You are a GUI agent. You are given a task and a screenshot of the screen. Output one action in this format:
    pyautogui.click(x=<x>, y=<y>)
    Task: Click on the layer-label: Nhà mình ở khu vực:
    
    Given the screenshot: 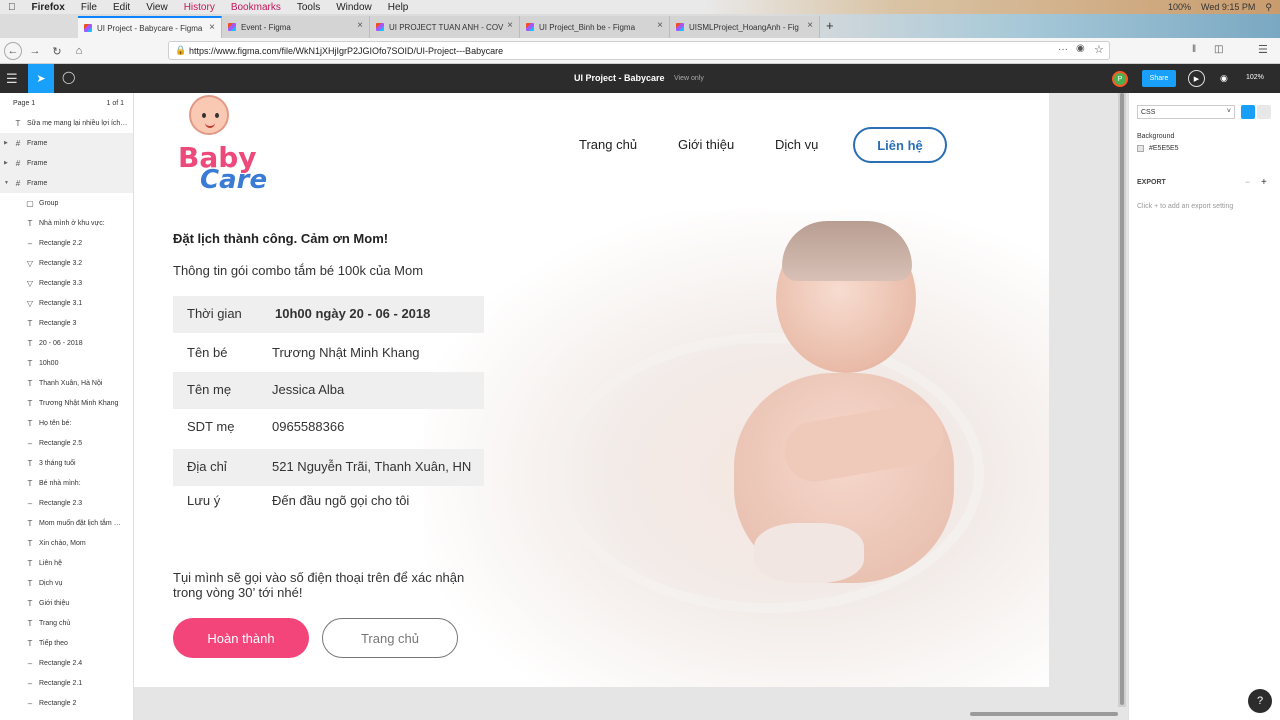 What is the action you would take?
    pyautogui.click(x=72, y=223)
    